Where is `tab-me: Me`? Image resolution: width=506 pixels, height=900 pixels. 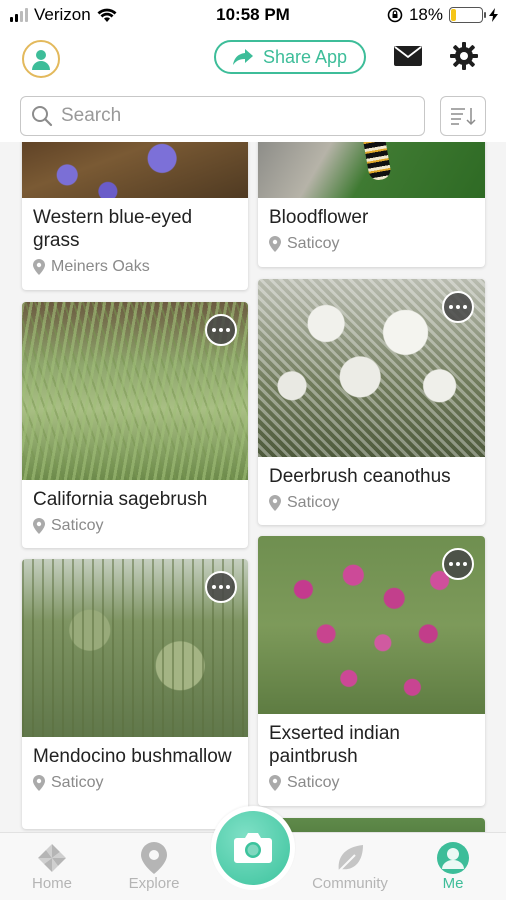
tab-me: Me is located at coordinates (453, 866).